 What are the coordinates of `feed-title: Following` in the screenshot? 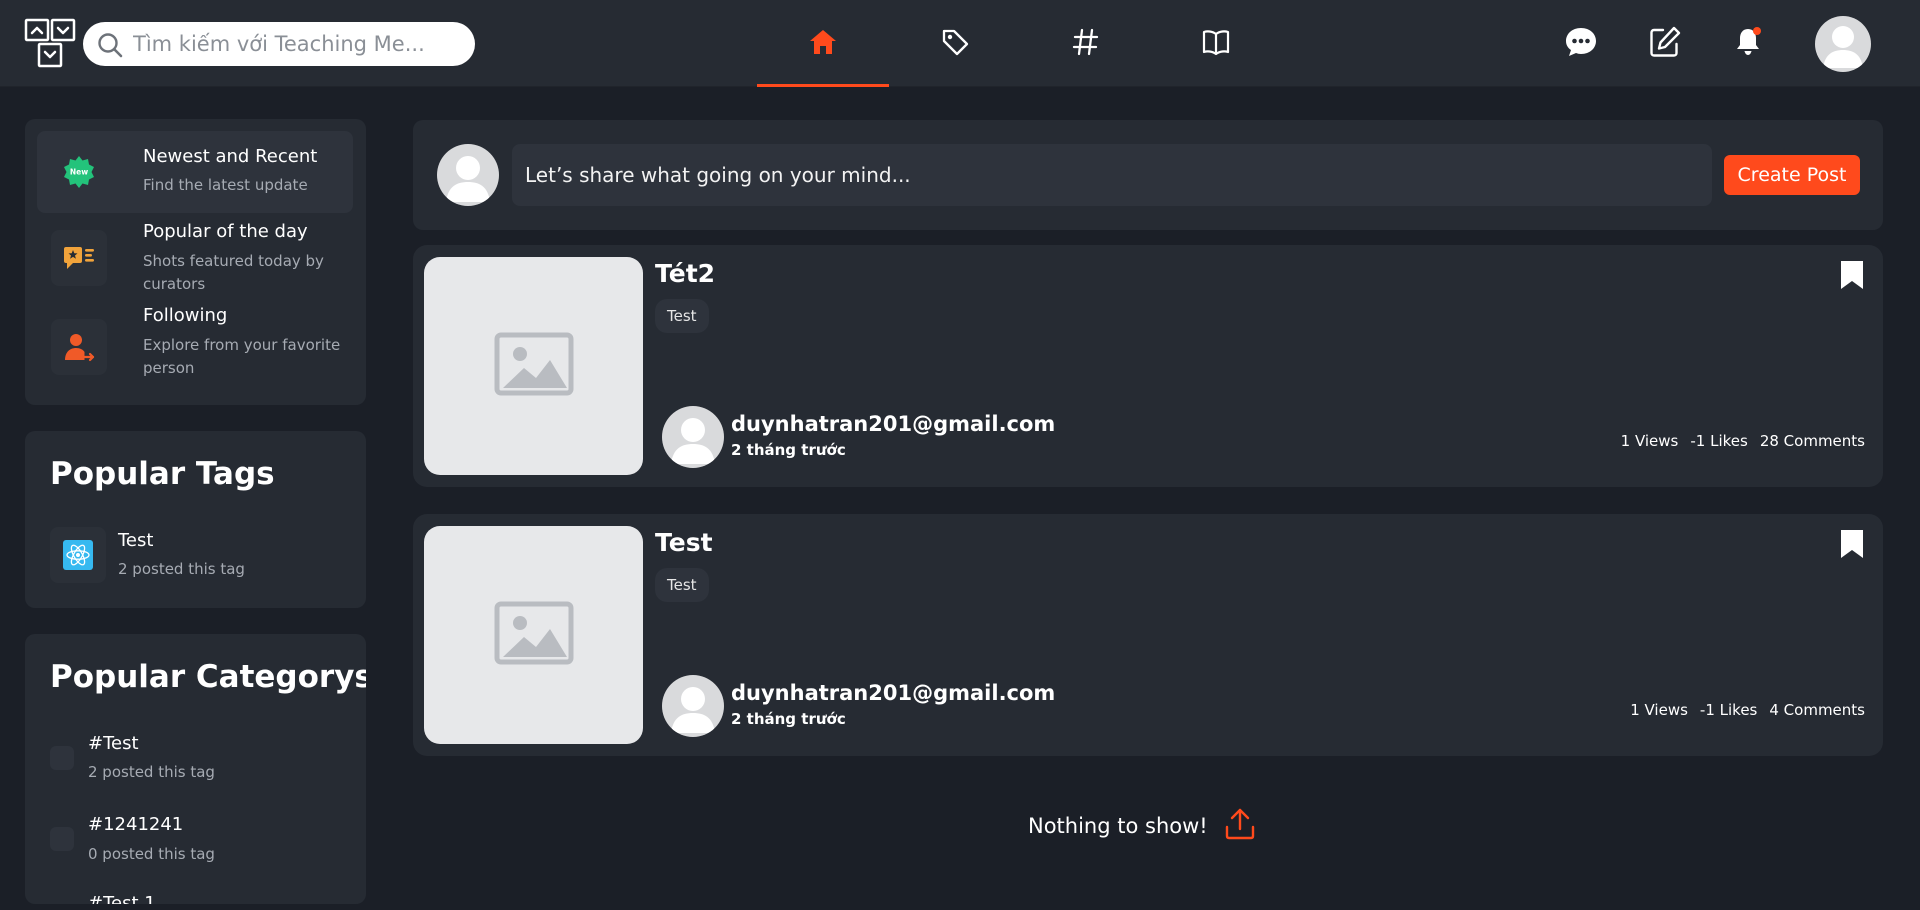 It's located at (185, 315).